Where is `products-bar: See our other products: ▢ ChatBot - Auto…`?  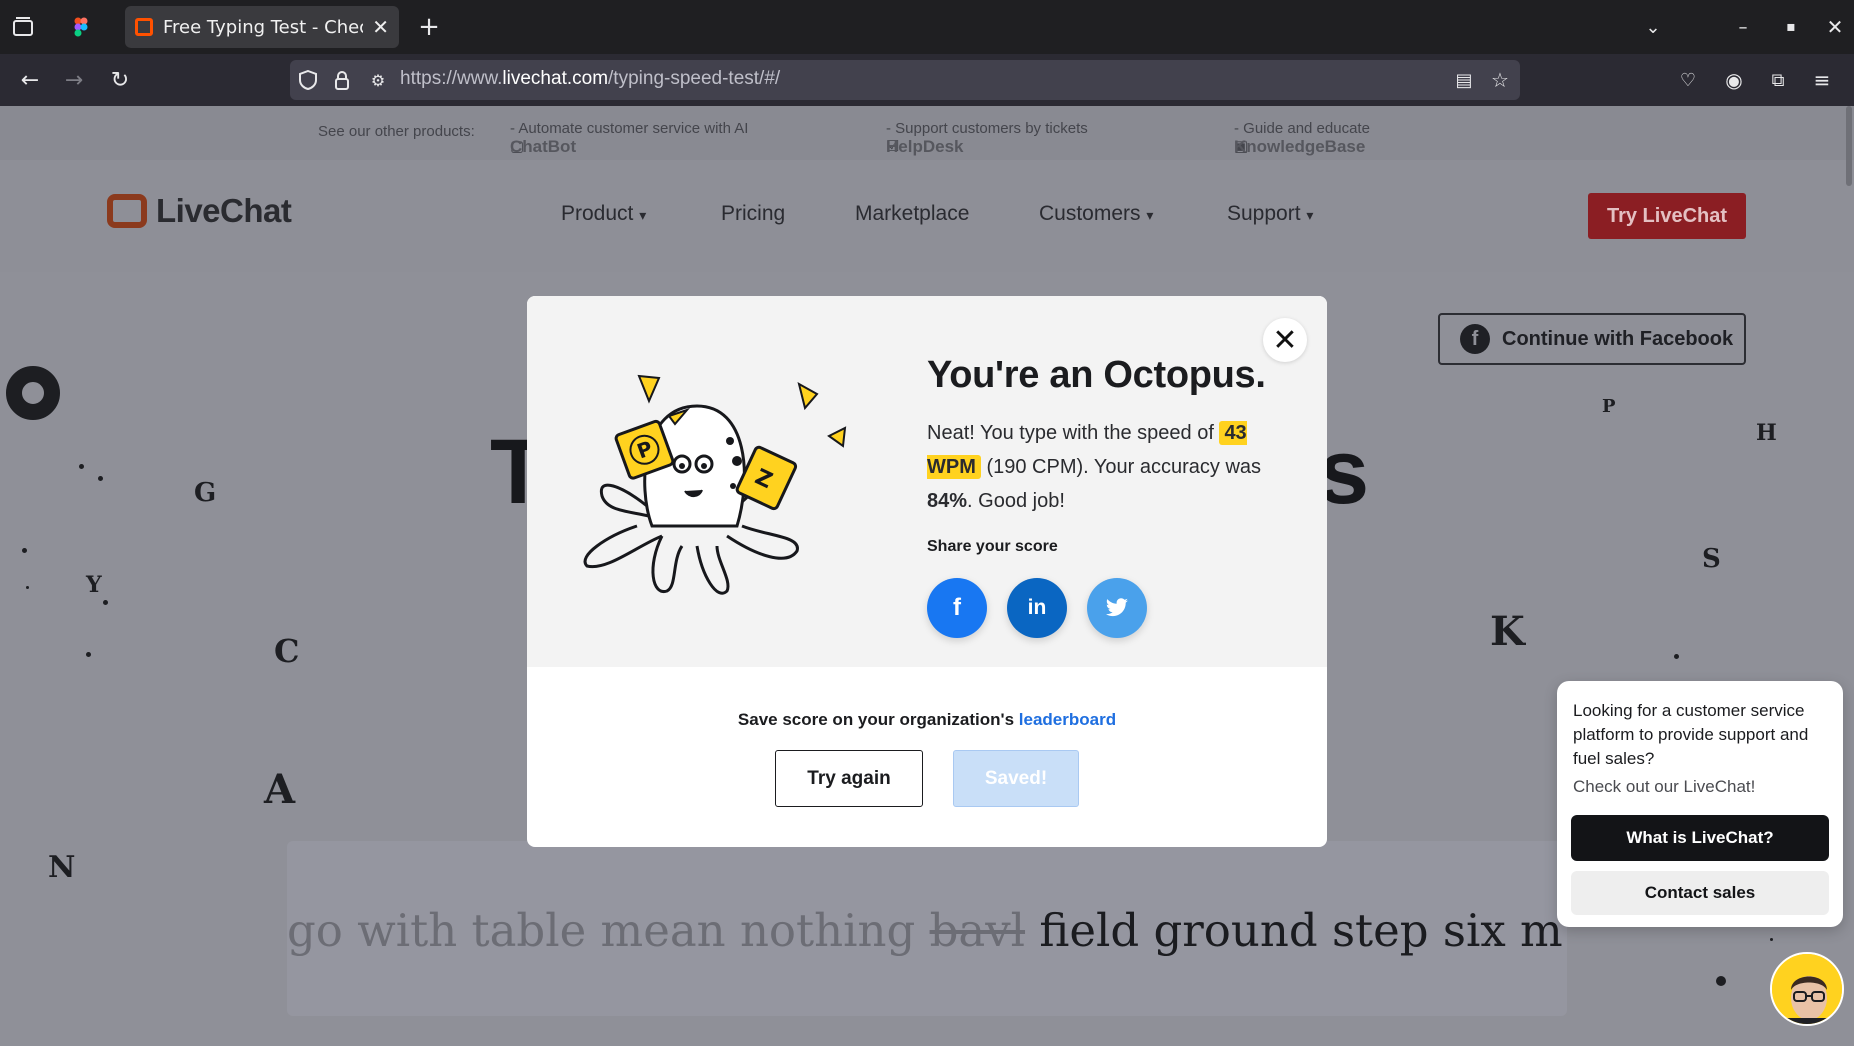 products-bar: See our other products: ▢ ChatBot - Auto… is located at coordinates (927, 133).